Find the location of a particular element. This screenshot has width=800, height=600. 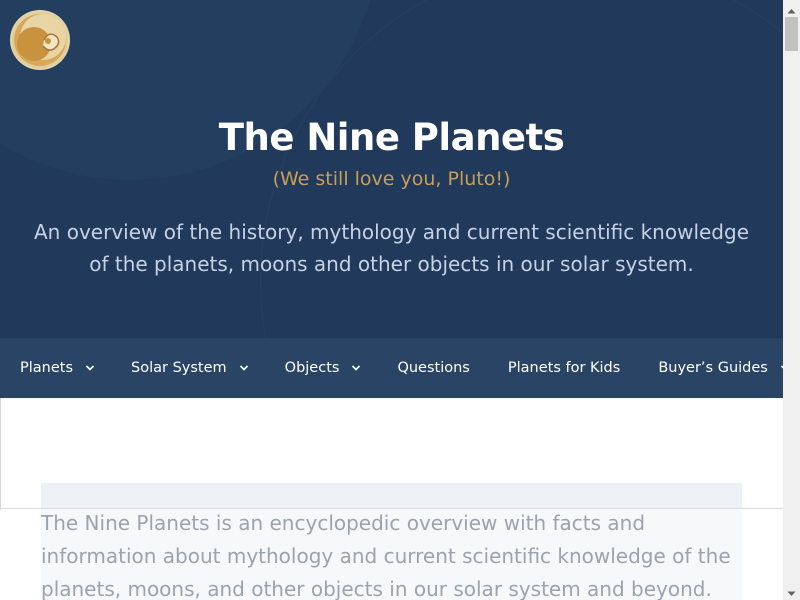

nav-item-planets: Planets is located at coordinates (57, 368).